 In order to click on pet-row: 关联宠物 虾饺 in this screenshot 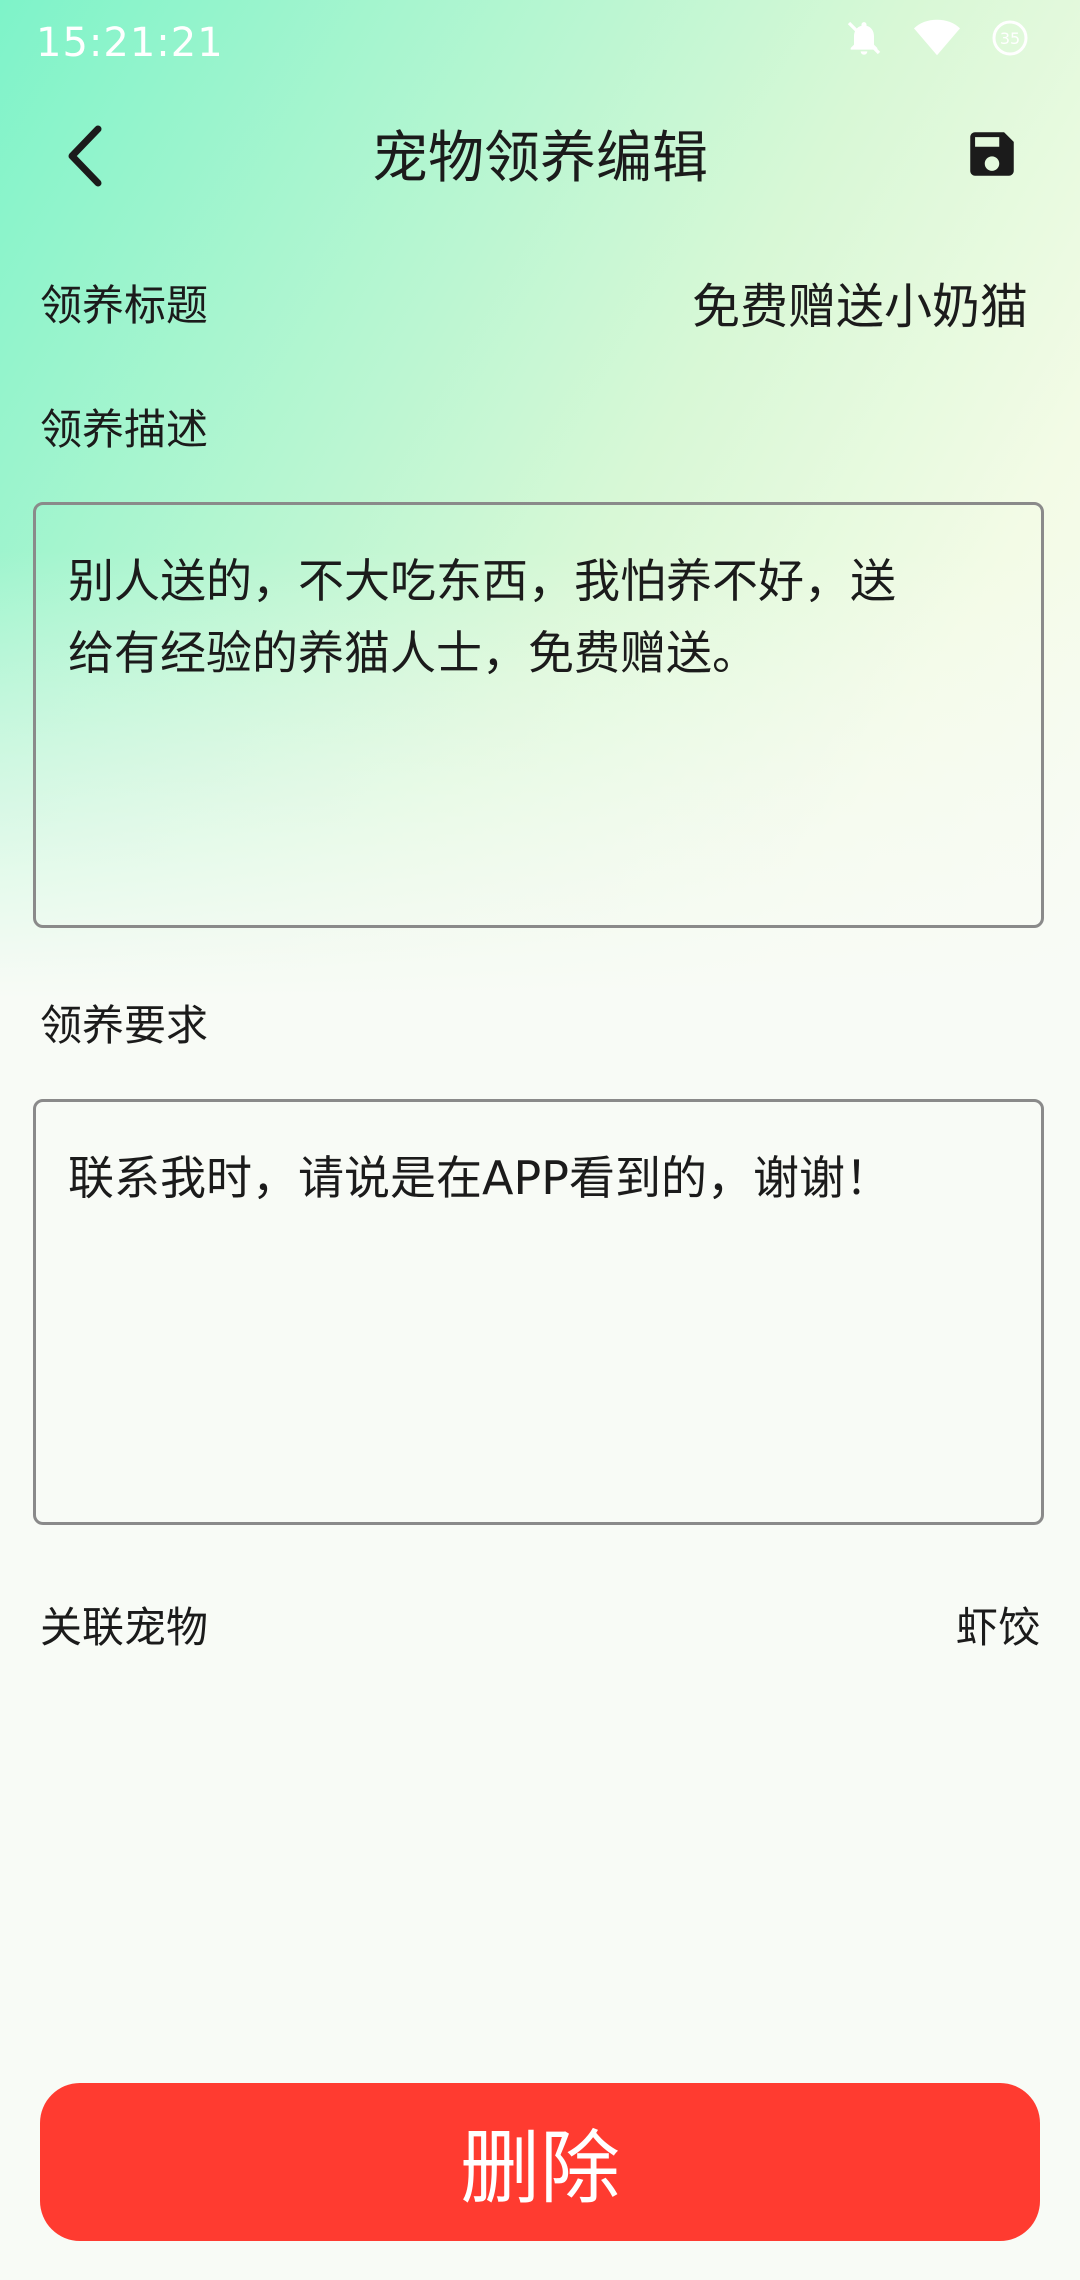, I will do `click(540, 1624)`.